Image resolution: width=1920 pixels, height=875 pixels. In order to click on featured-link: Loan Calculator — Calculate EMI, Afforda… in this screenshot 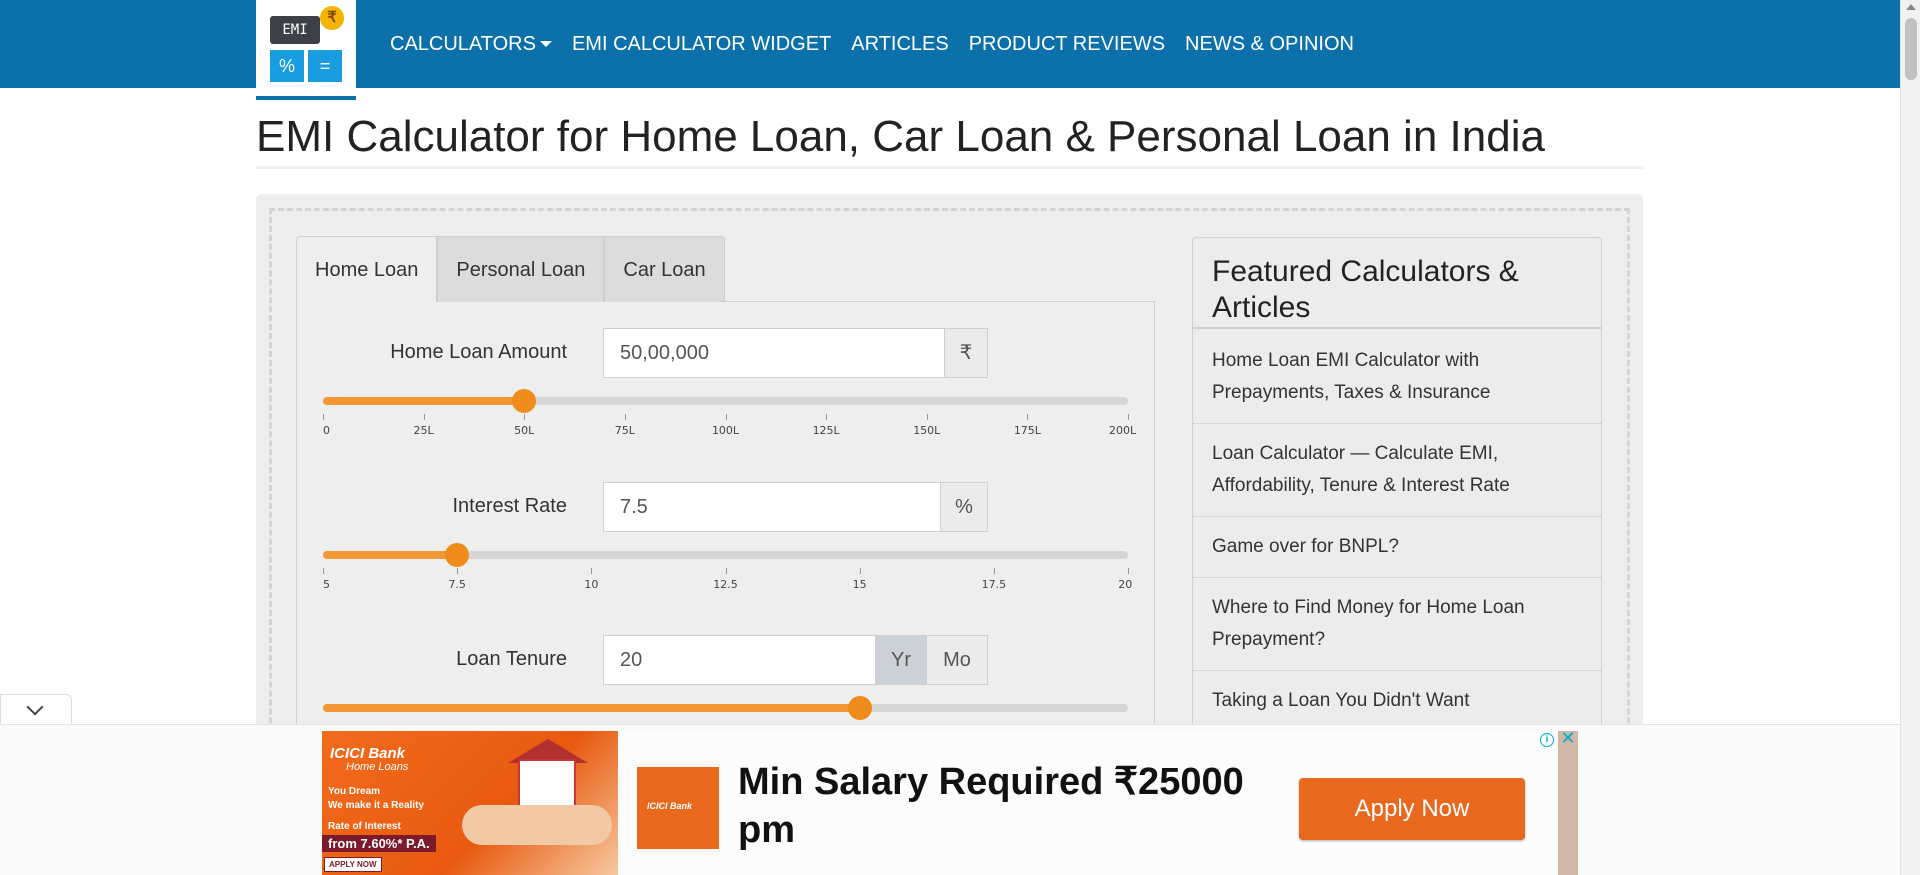, I will do `click(1397, 470)`.